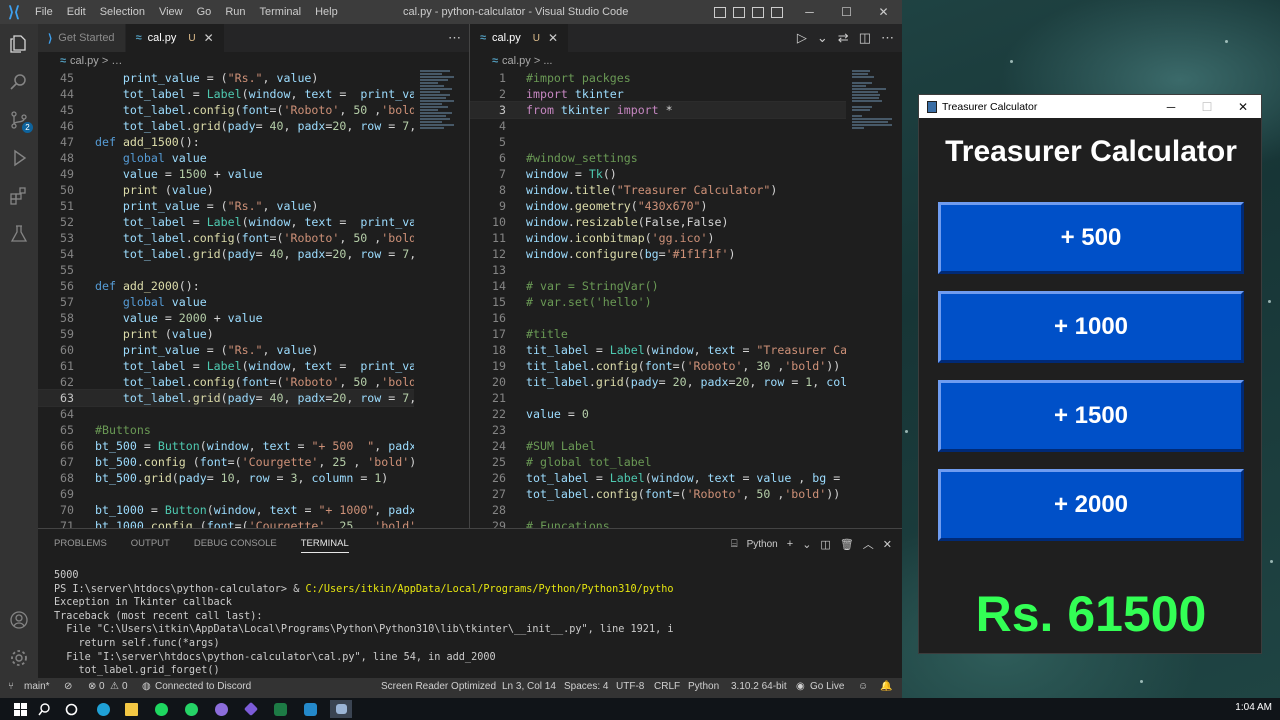 Image resolution: width=1280 pixels, height=720 pixels. Describe the element at coordinates (14, 12) in the screenshot. I see `vscode-logo-icon: ⟩⟨` at that location.